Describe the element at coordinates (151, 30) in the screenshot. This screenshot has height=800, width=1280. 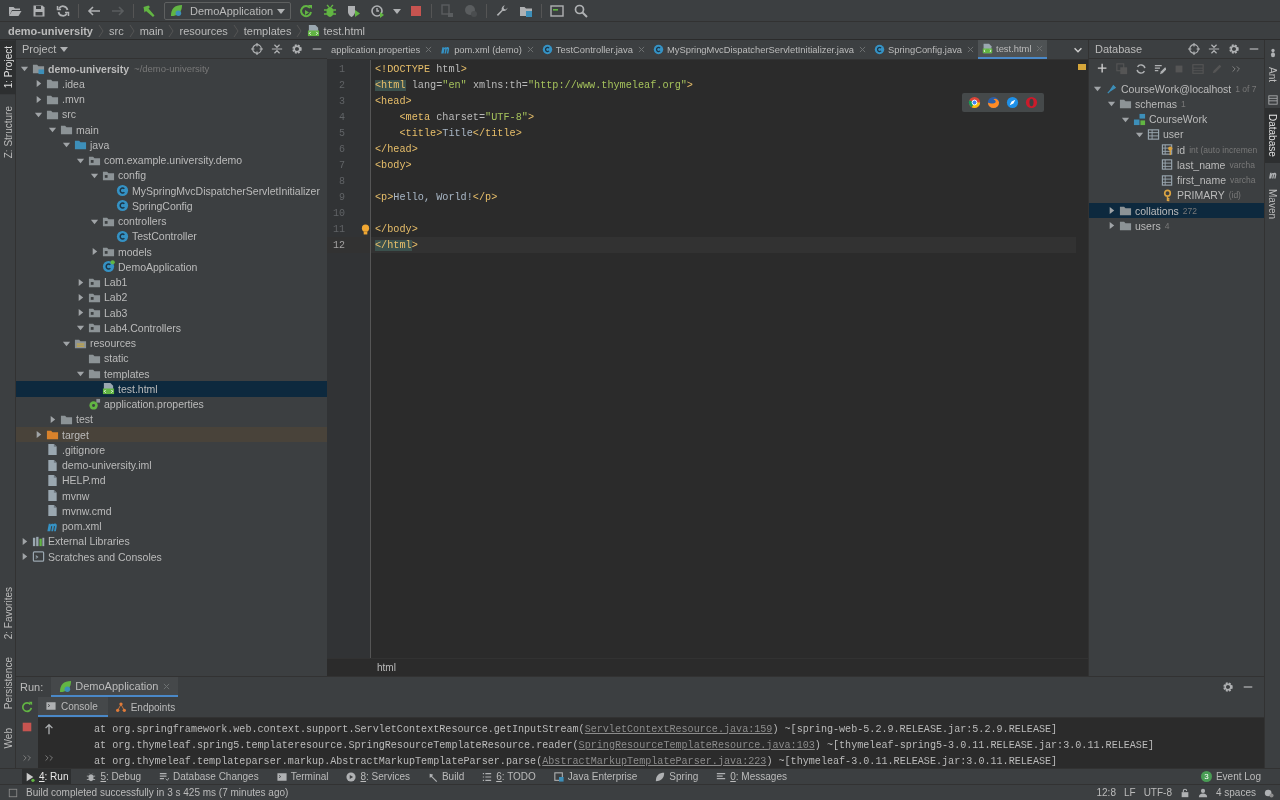
I see `breadcrumb-item: main` at that location.